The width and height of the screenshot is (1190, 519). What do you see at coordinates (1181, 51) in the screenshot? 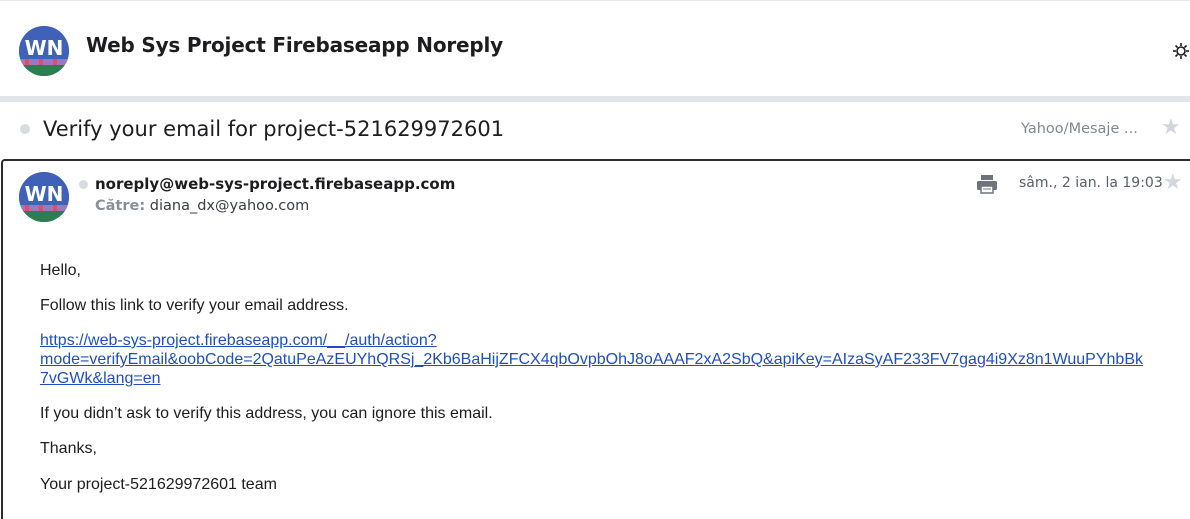
I see `settings-icon` at bounding box center [1181, 51].